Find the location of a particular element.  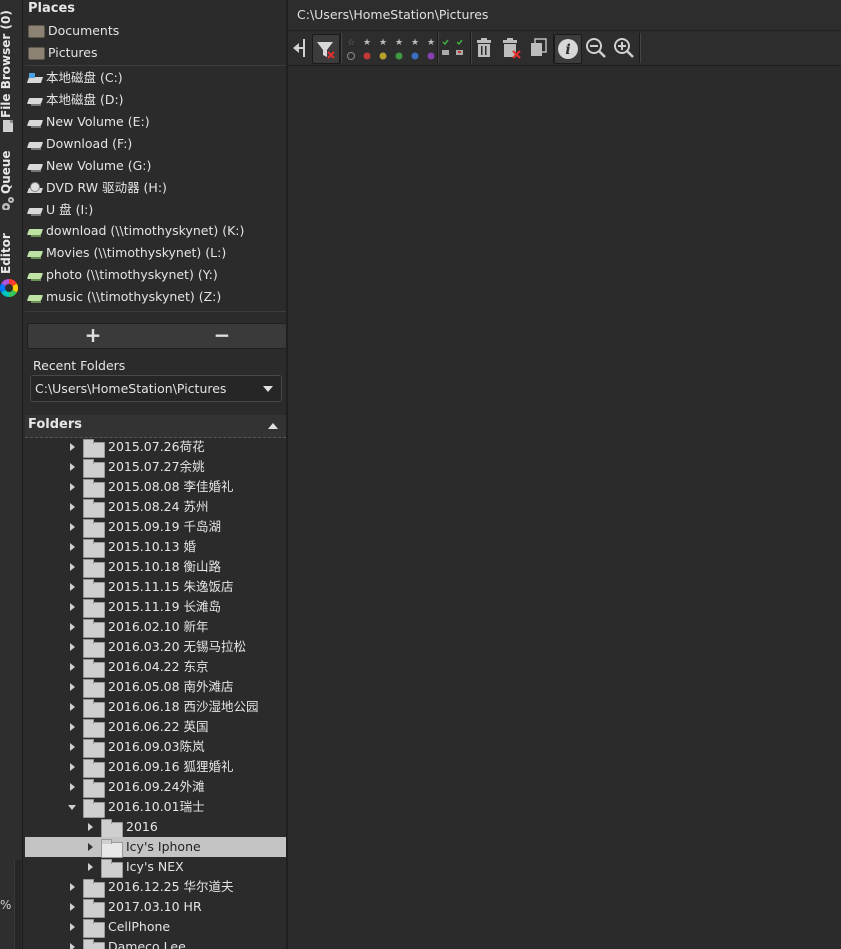

drive-l: Movies (\\timothyskynet) (L:) is located at coordinates (127, 253).